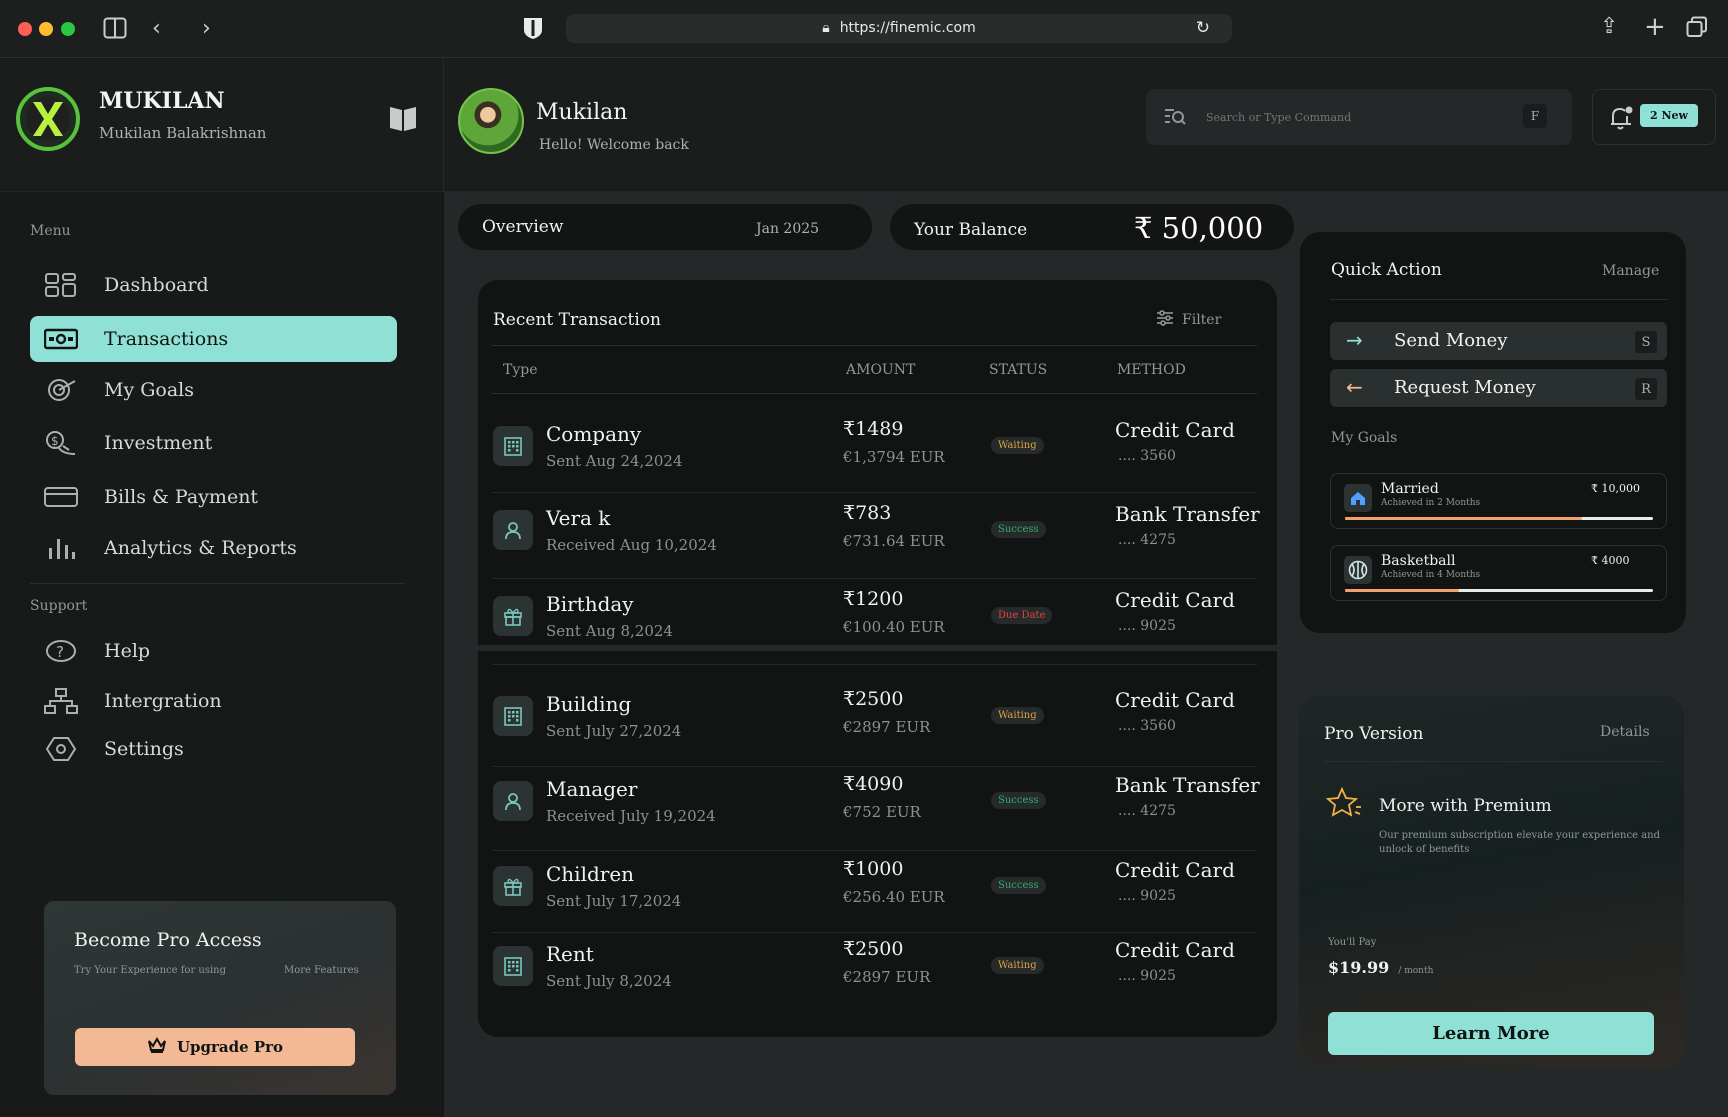 The image size is (1728, 1117). What do you see at coordinates (1499, 590) in the screenshot?
I see `goal-progress-track` at bounding box center [1499, 590].